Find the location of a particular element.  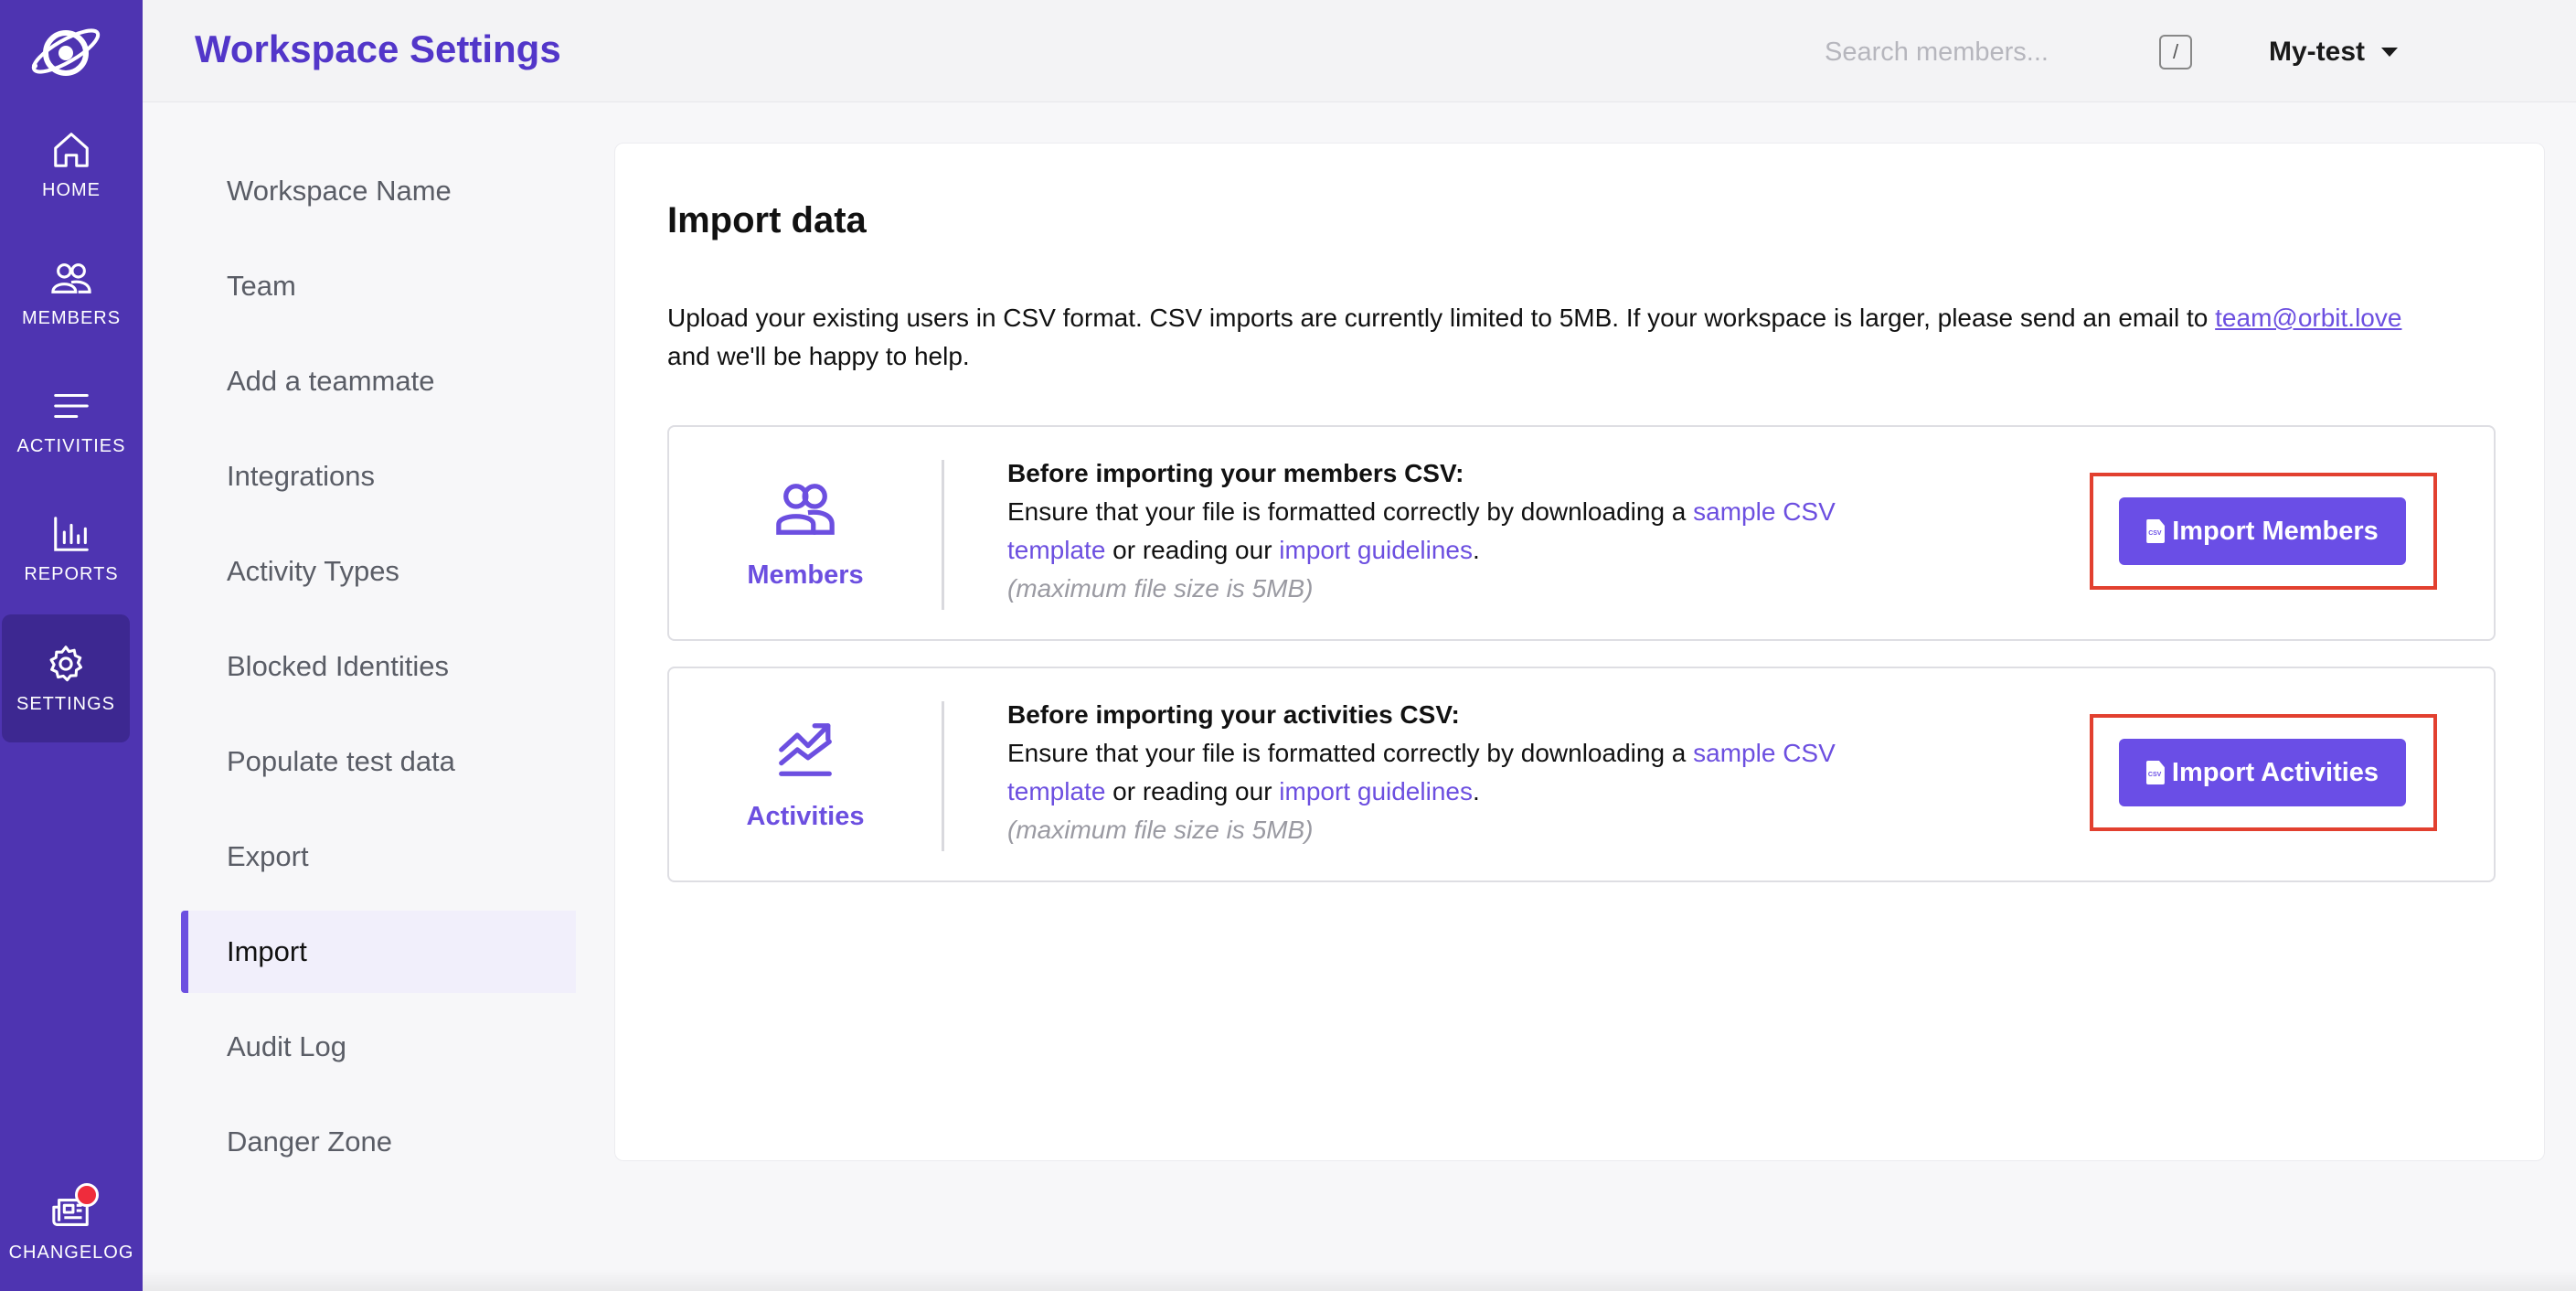

rail-reports: REPORTS is located at coordinates (71, 549).